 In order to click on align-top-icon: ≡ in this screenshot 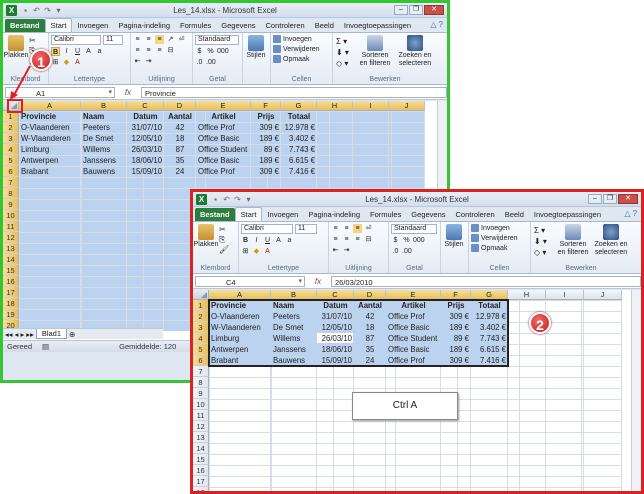, I will do `click(335, 228)`.